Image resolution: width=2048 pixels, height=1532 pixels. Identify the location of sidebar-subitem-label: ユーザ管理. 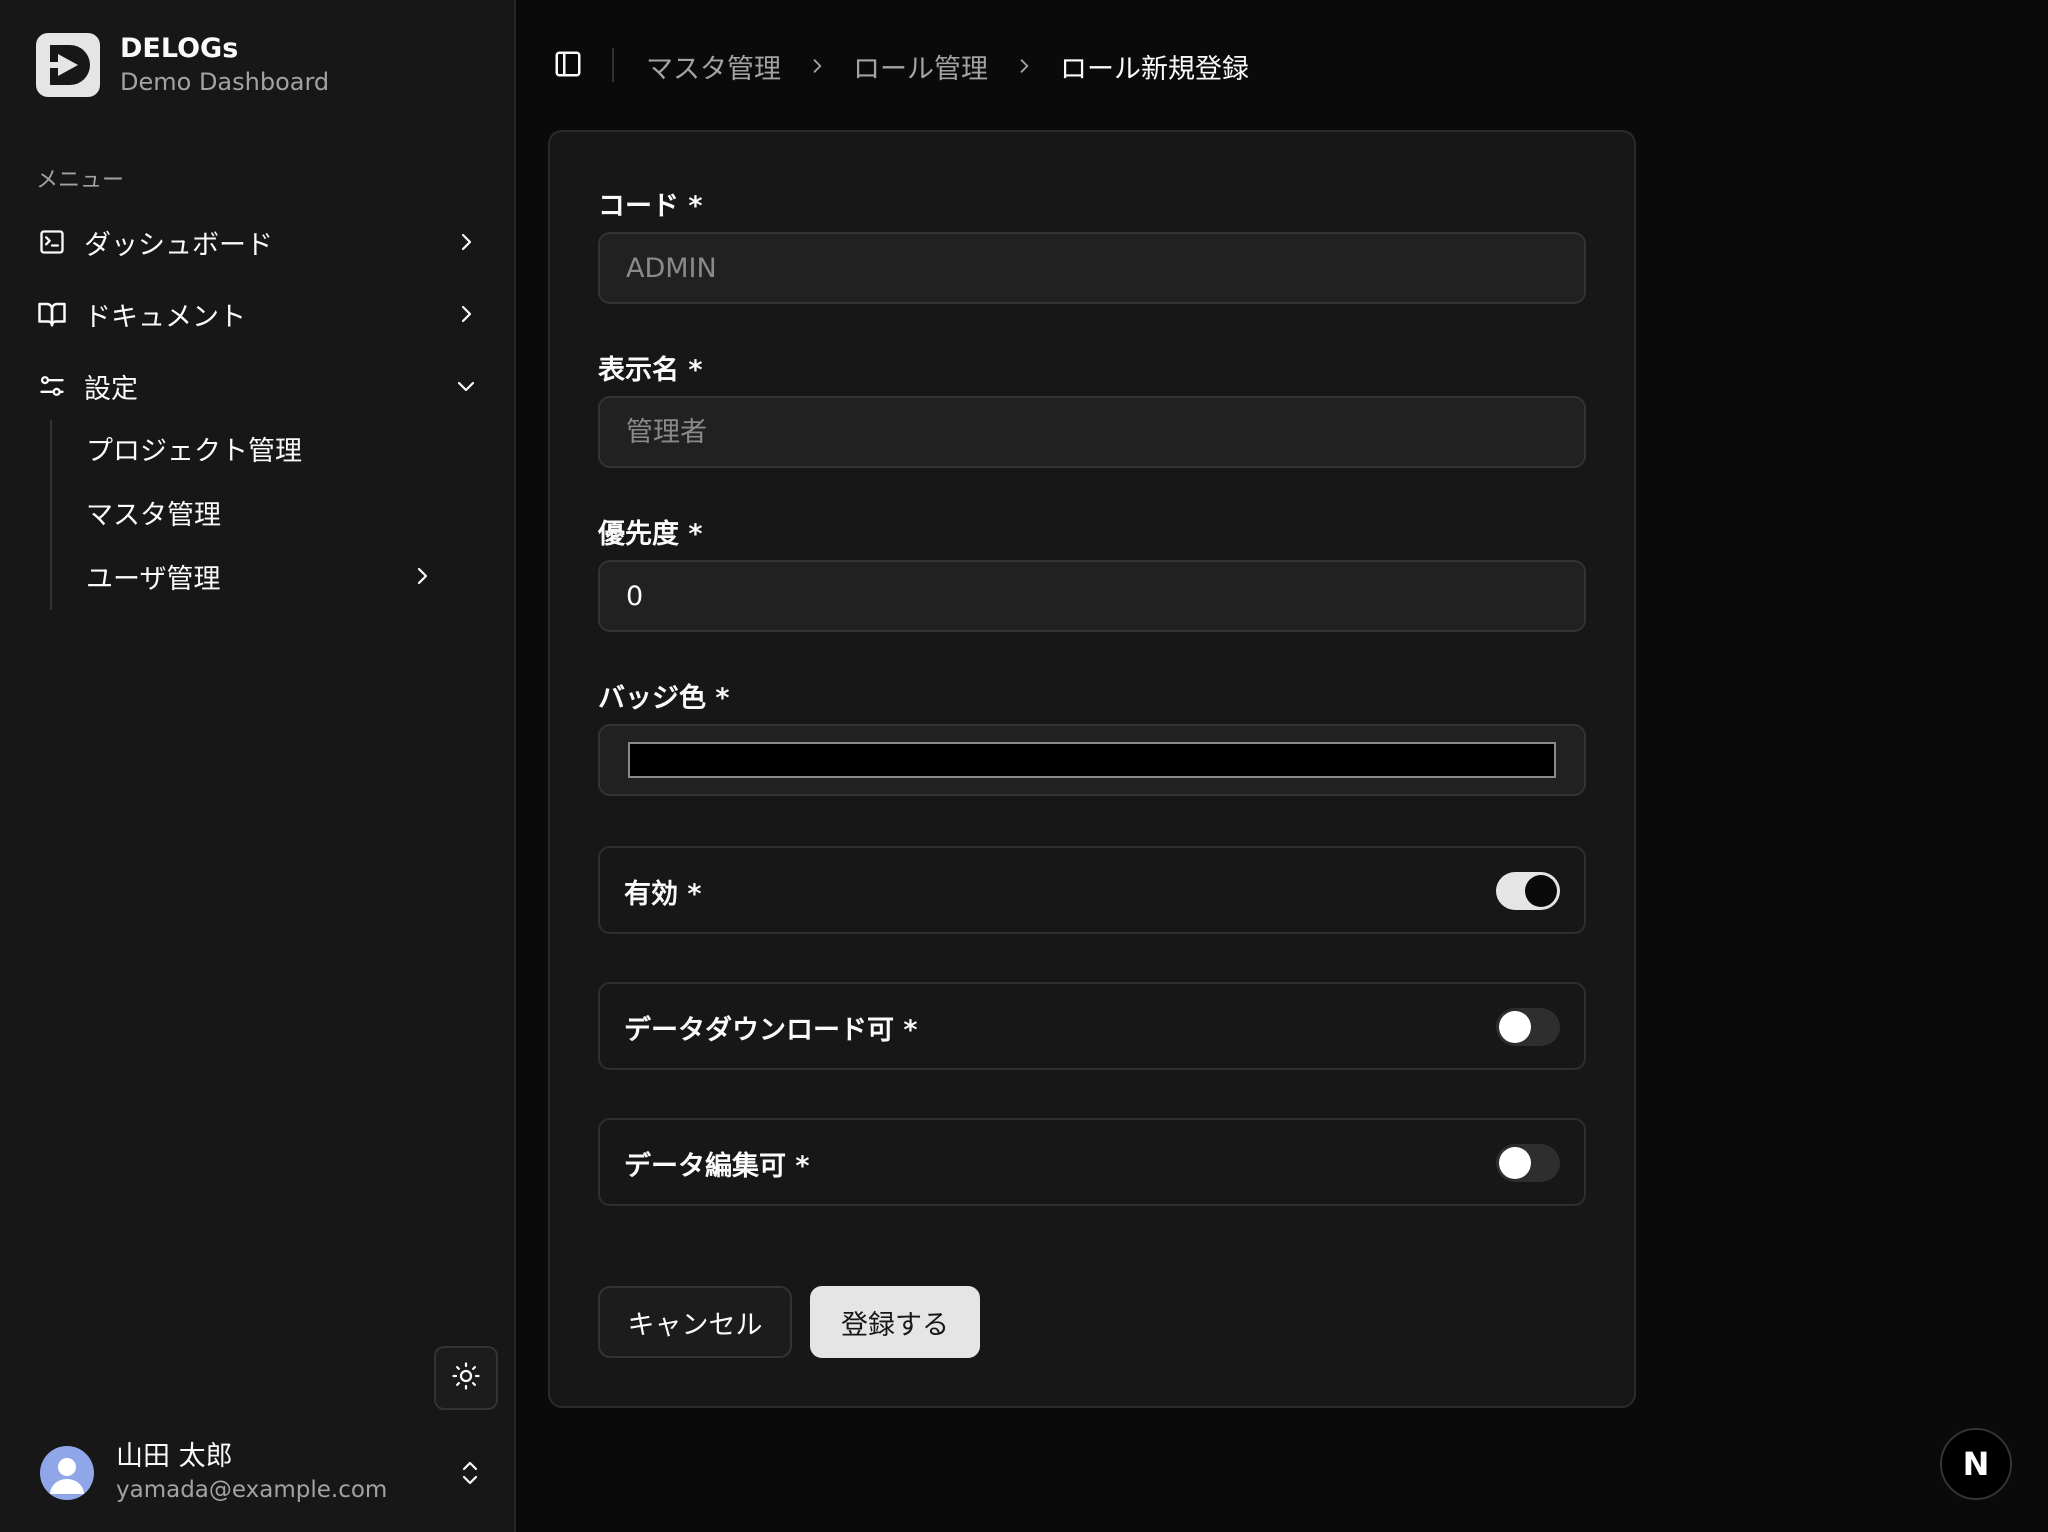
(153, 579).